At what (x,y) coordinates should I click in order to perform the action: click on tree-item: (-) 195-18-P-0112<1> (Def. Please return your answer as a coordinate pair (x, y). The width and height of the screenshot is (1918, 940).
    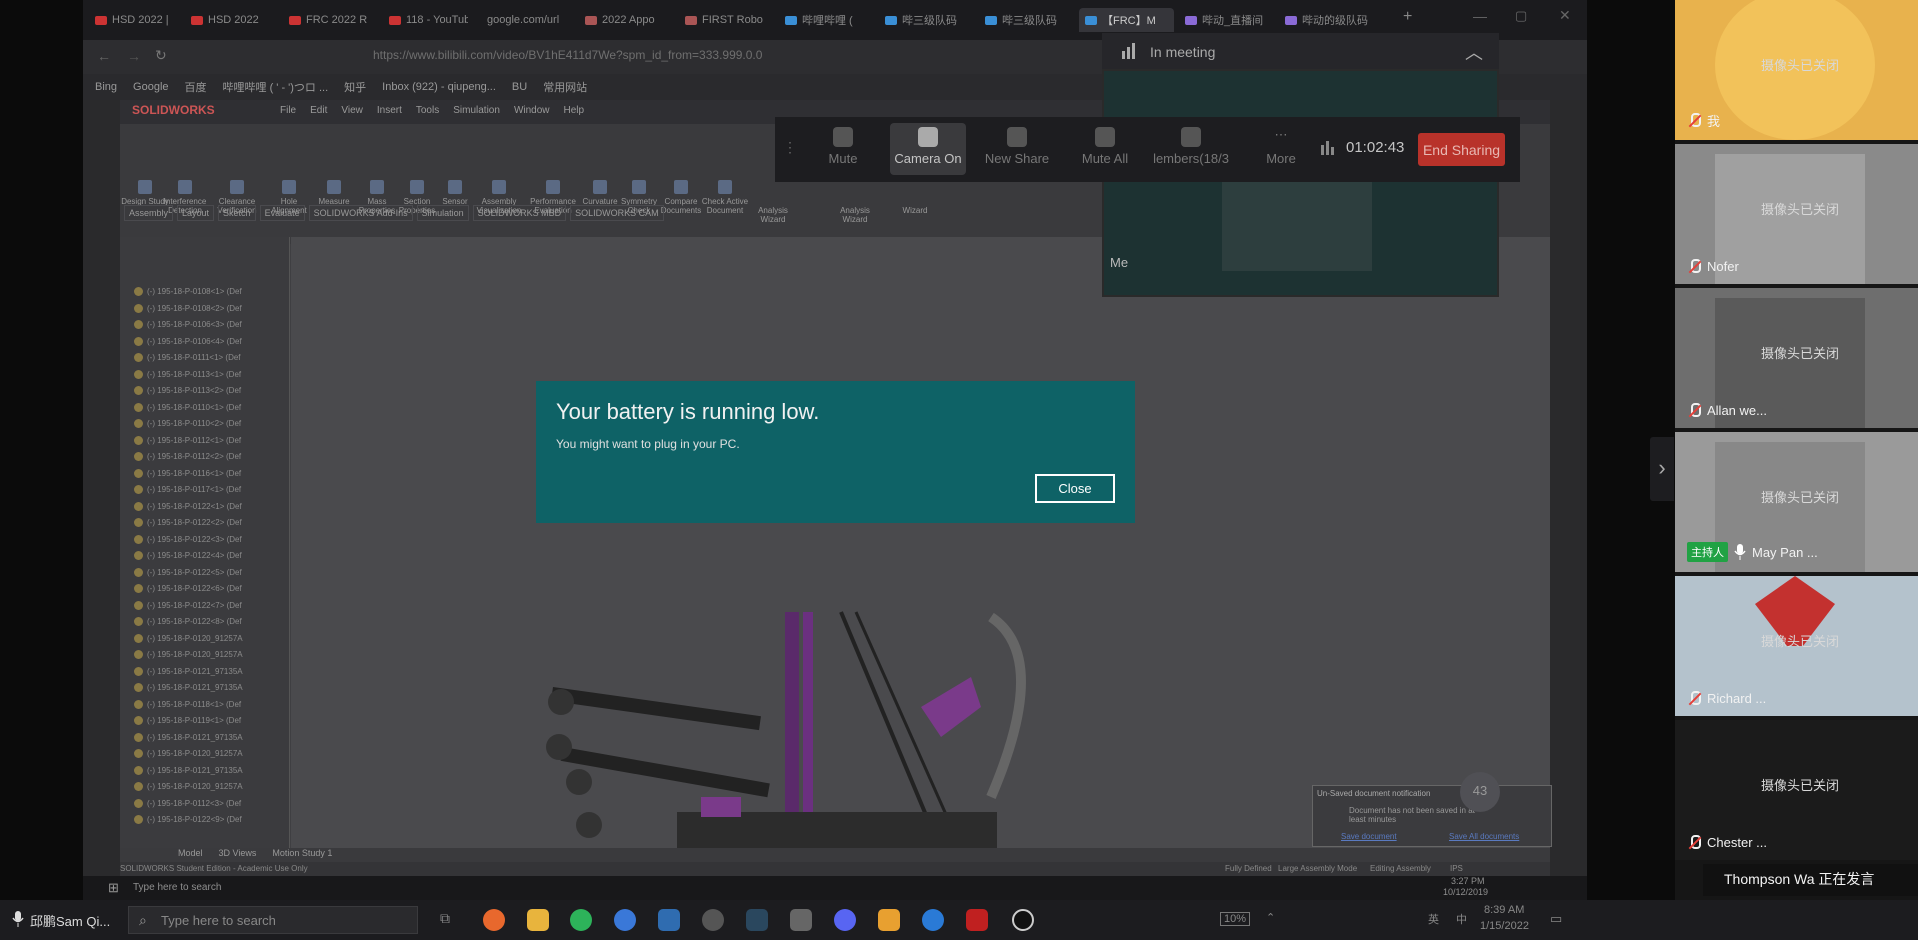
    Looking at the image, I should click on (187, 440).